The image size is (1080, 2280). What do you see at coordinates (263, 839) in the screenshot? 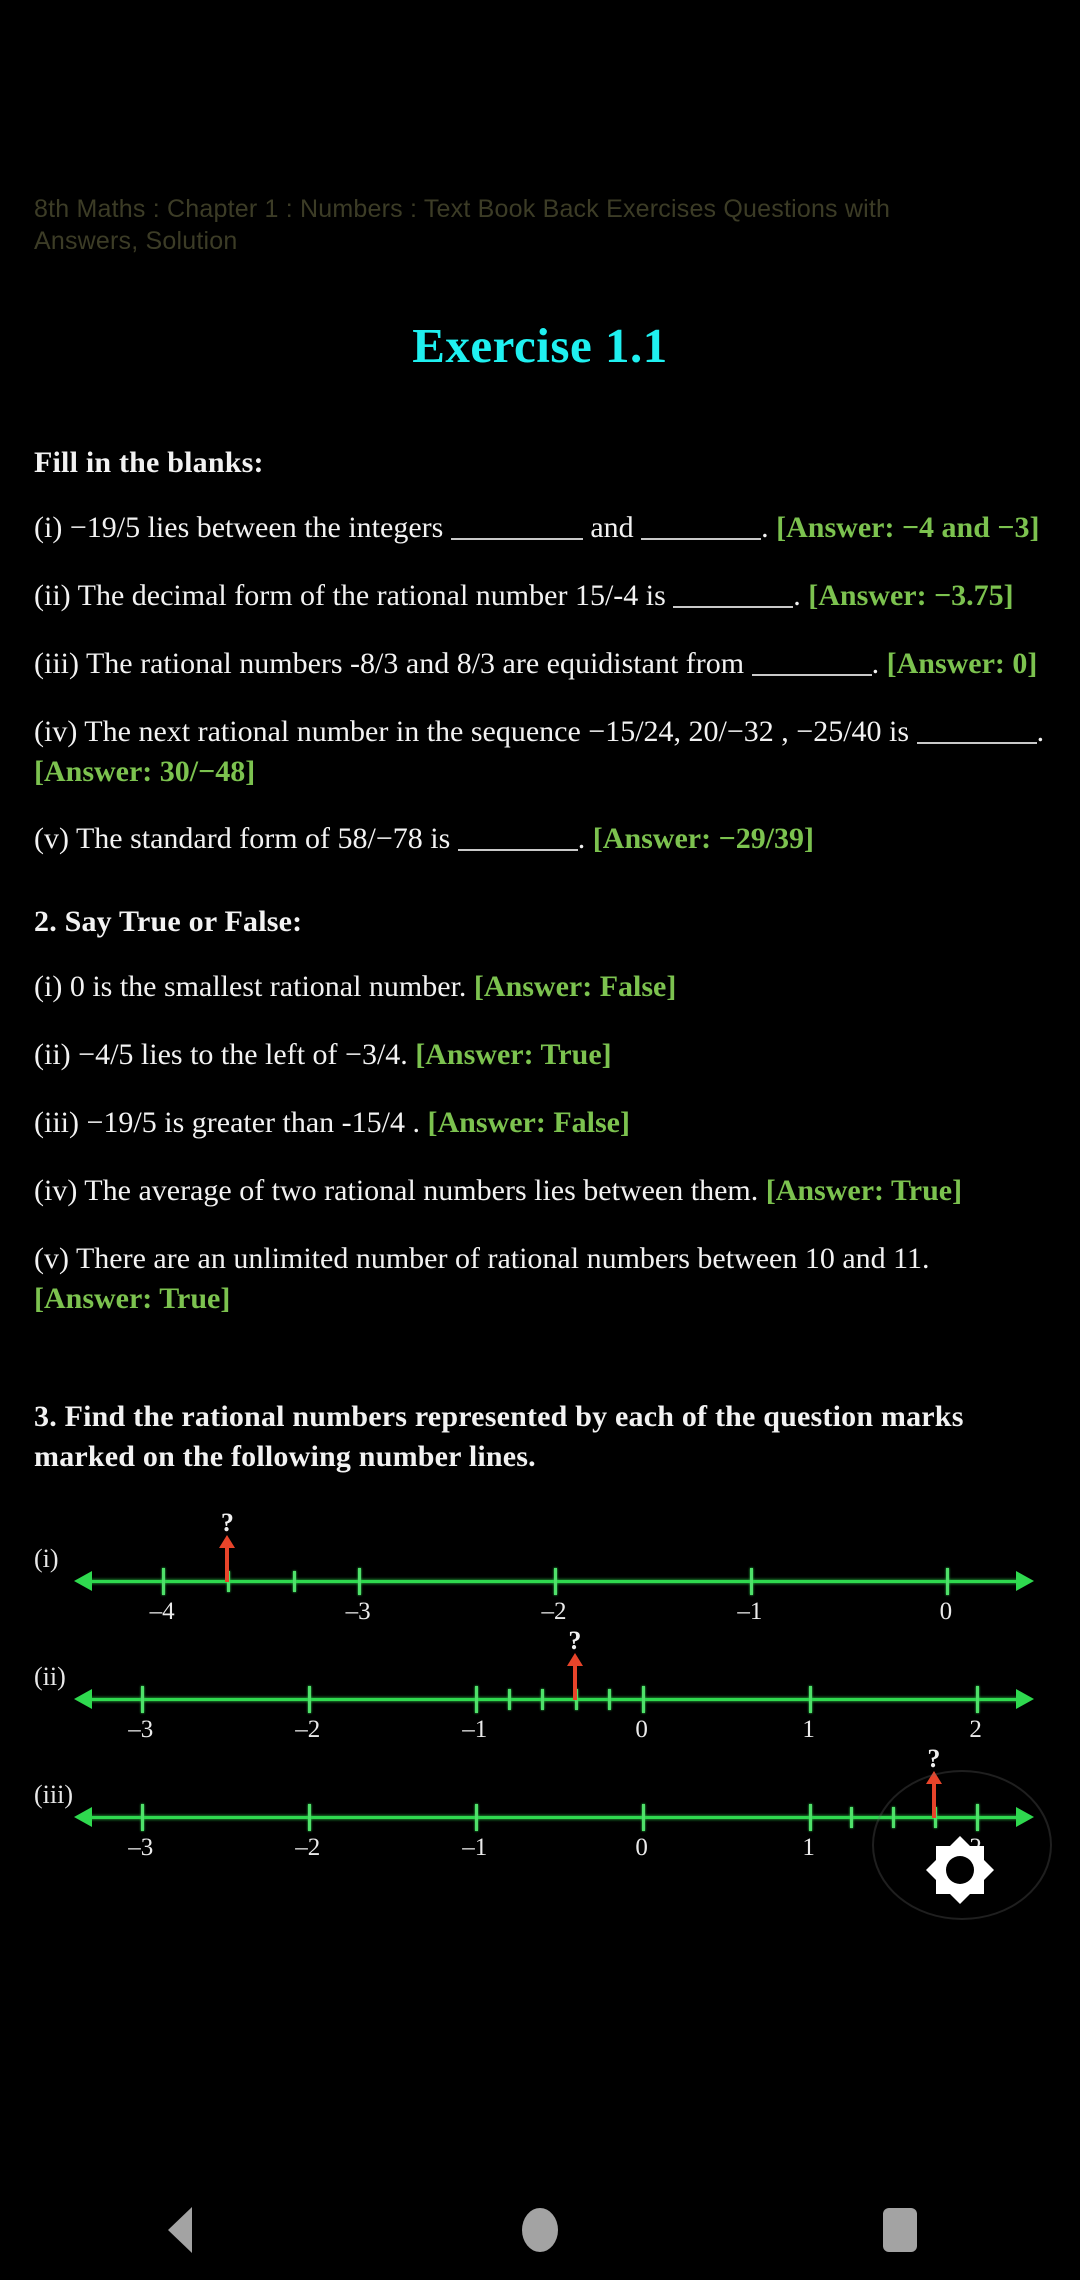
I see `question-text: The standard form of 58/−78 is` at bounding box center [263, 839].